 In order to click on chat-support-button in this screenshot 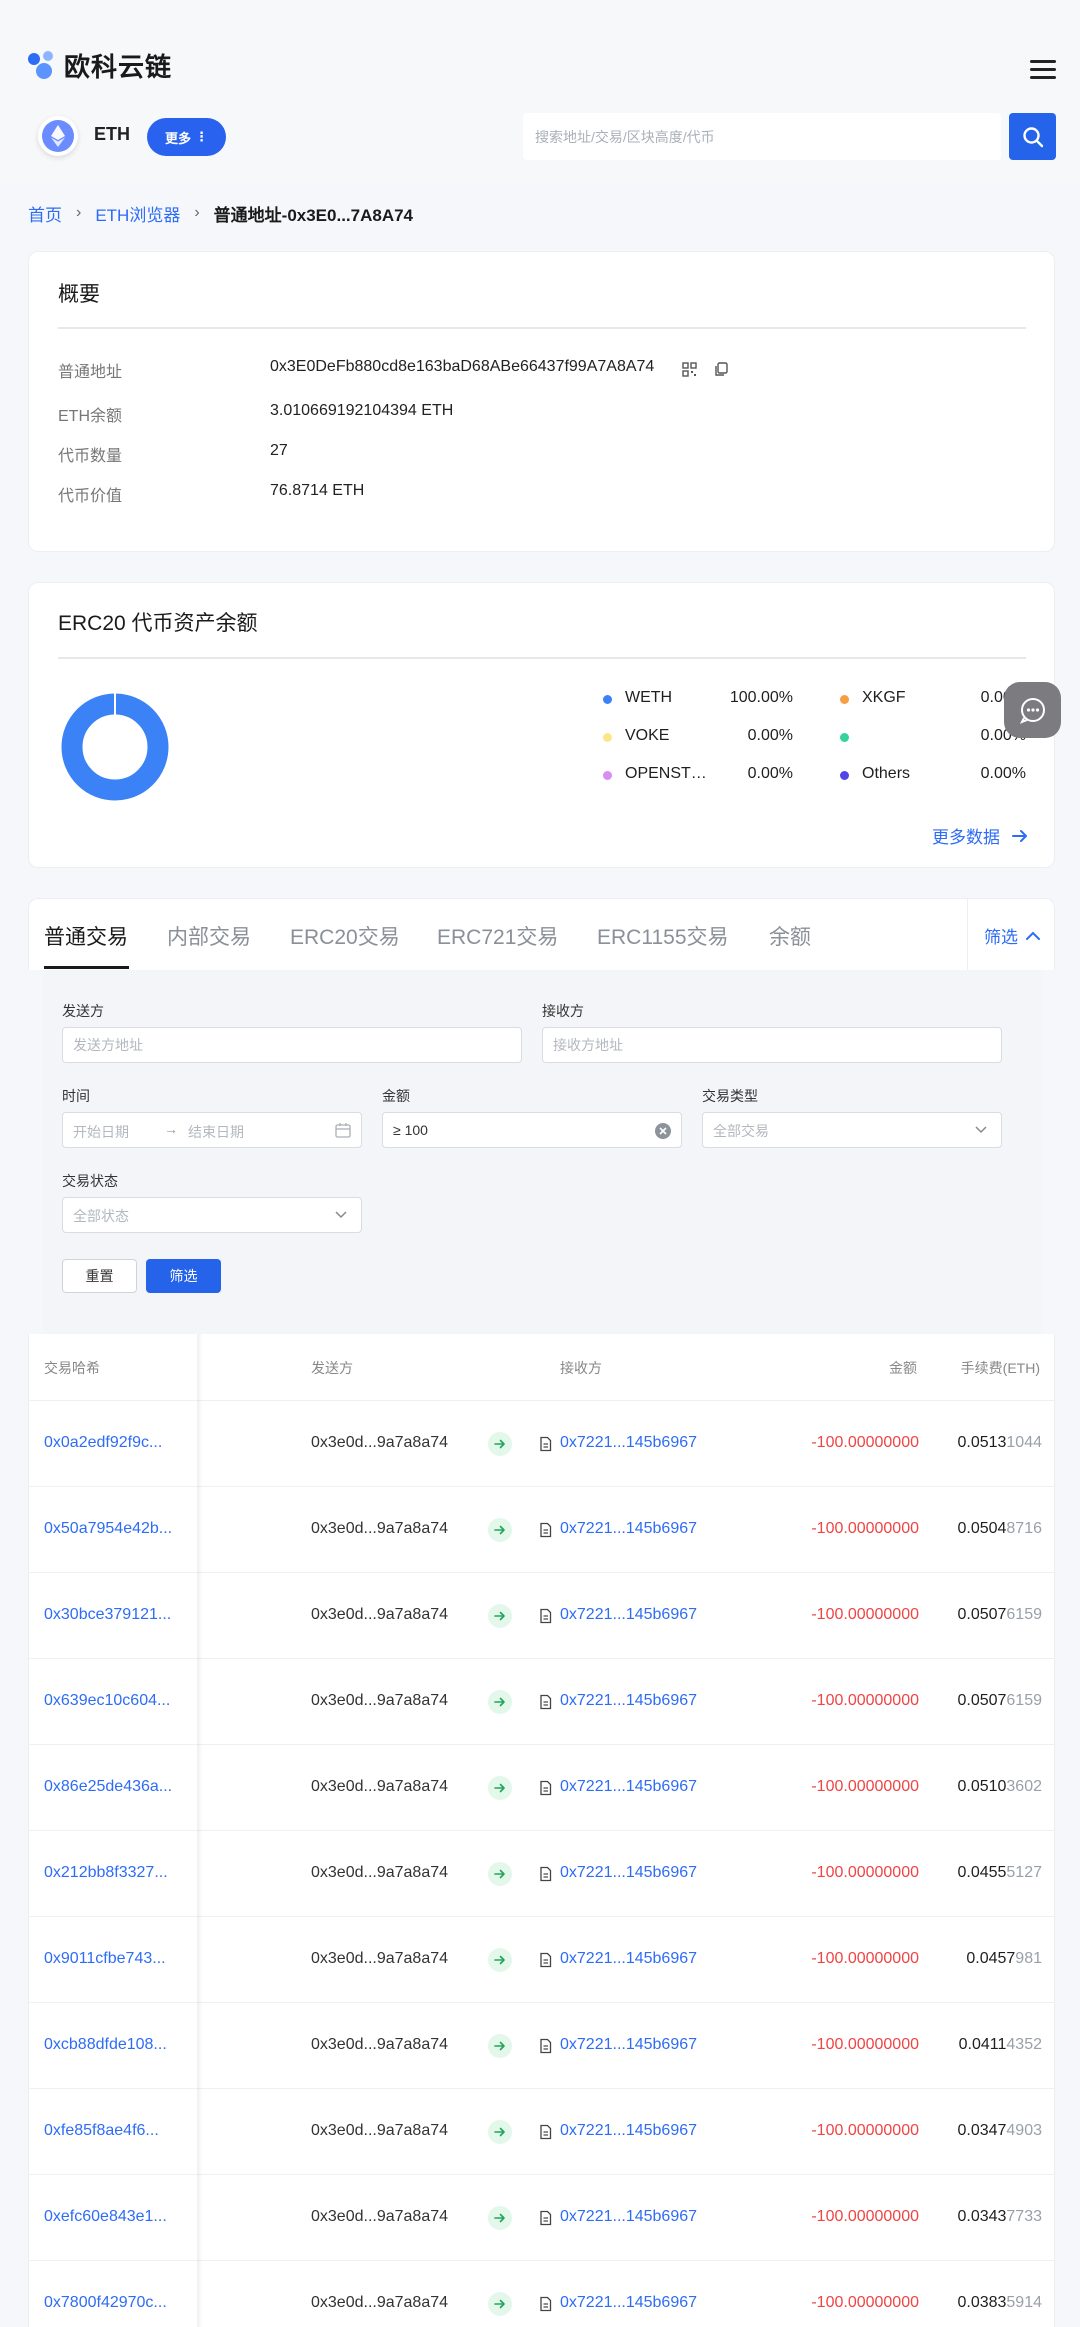, I will do `click(1032, 710)`.